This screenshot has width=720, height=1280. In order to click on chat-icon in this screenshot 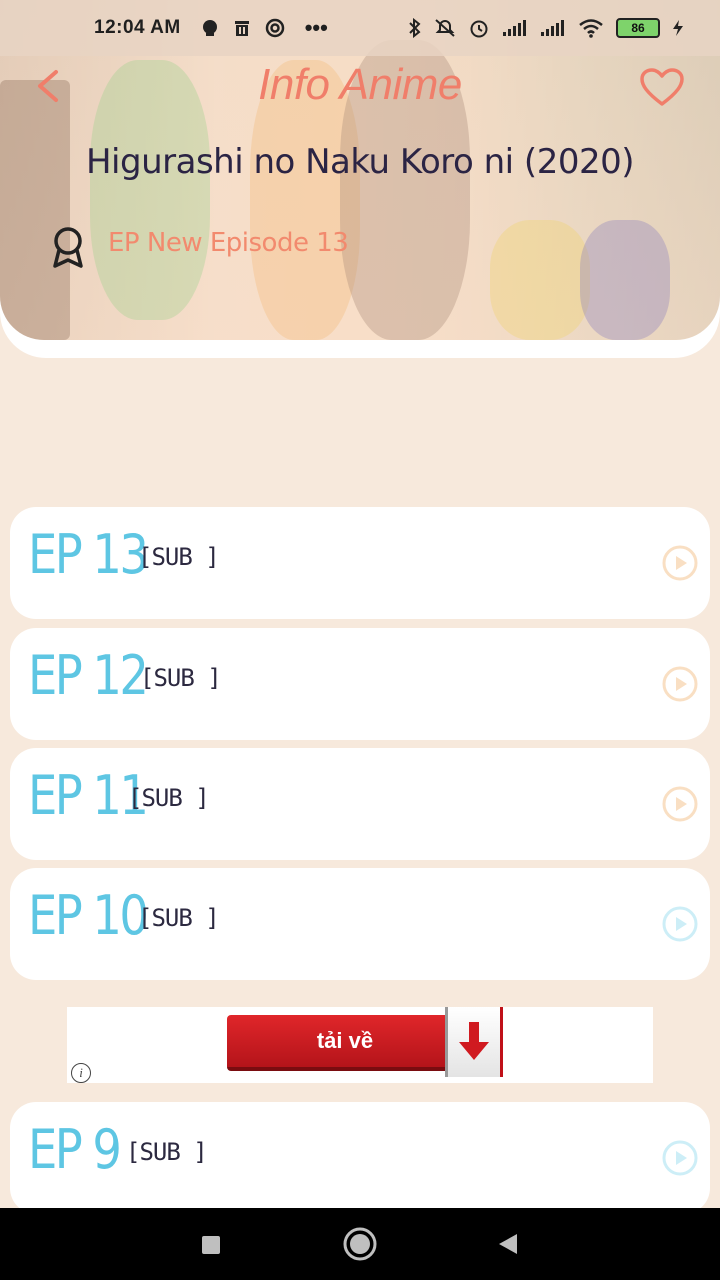, I will do `click(209, 28)`.